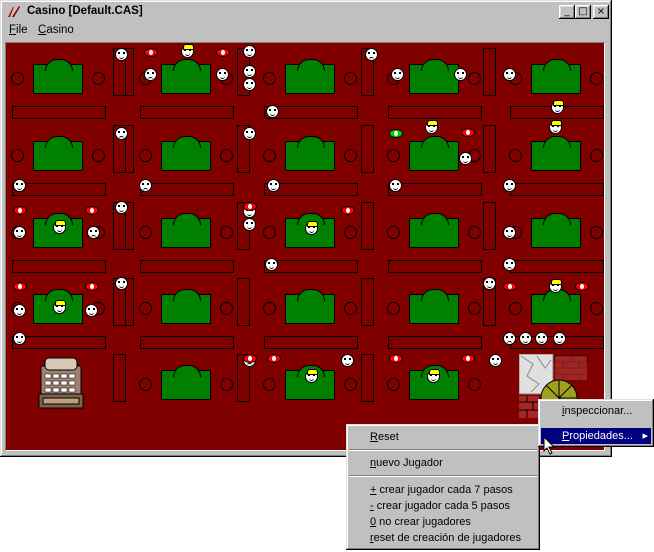 This screenshot has height=552, width=654. I want to click on menu-item-reset-creacion: reset de creación de jugadores, so click(443, 538).